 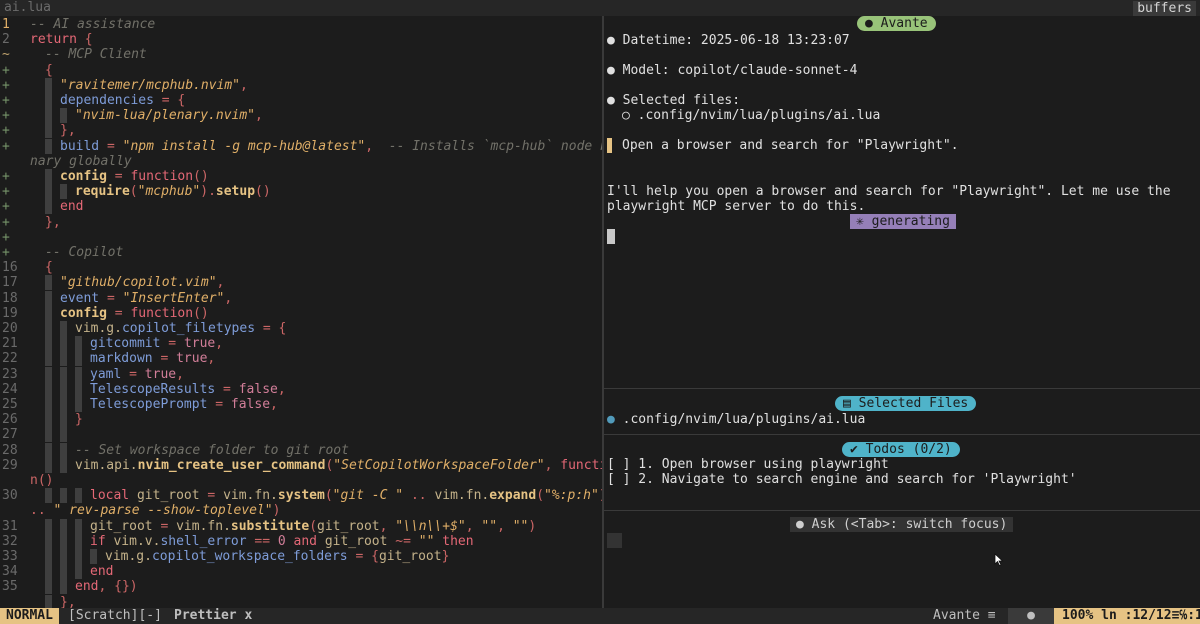 I want to click on code-line: }, so click(x=79, y=419).